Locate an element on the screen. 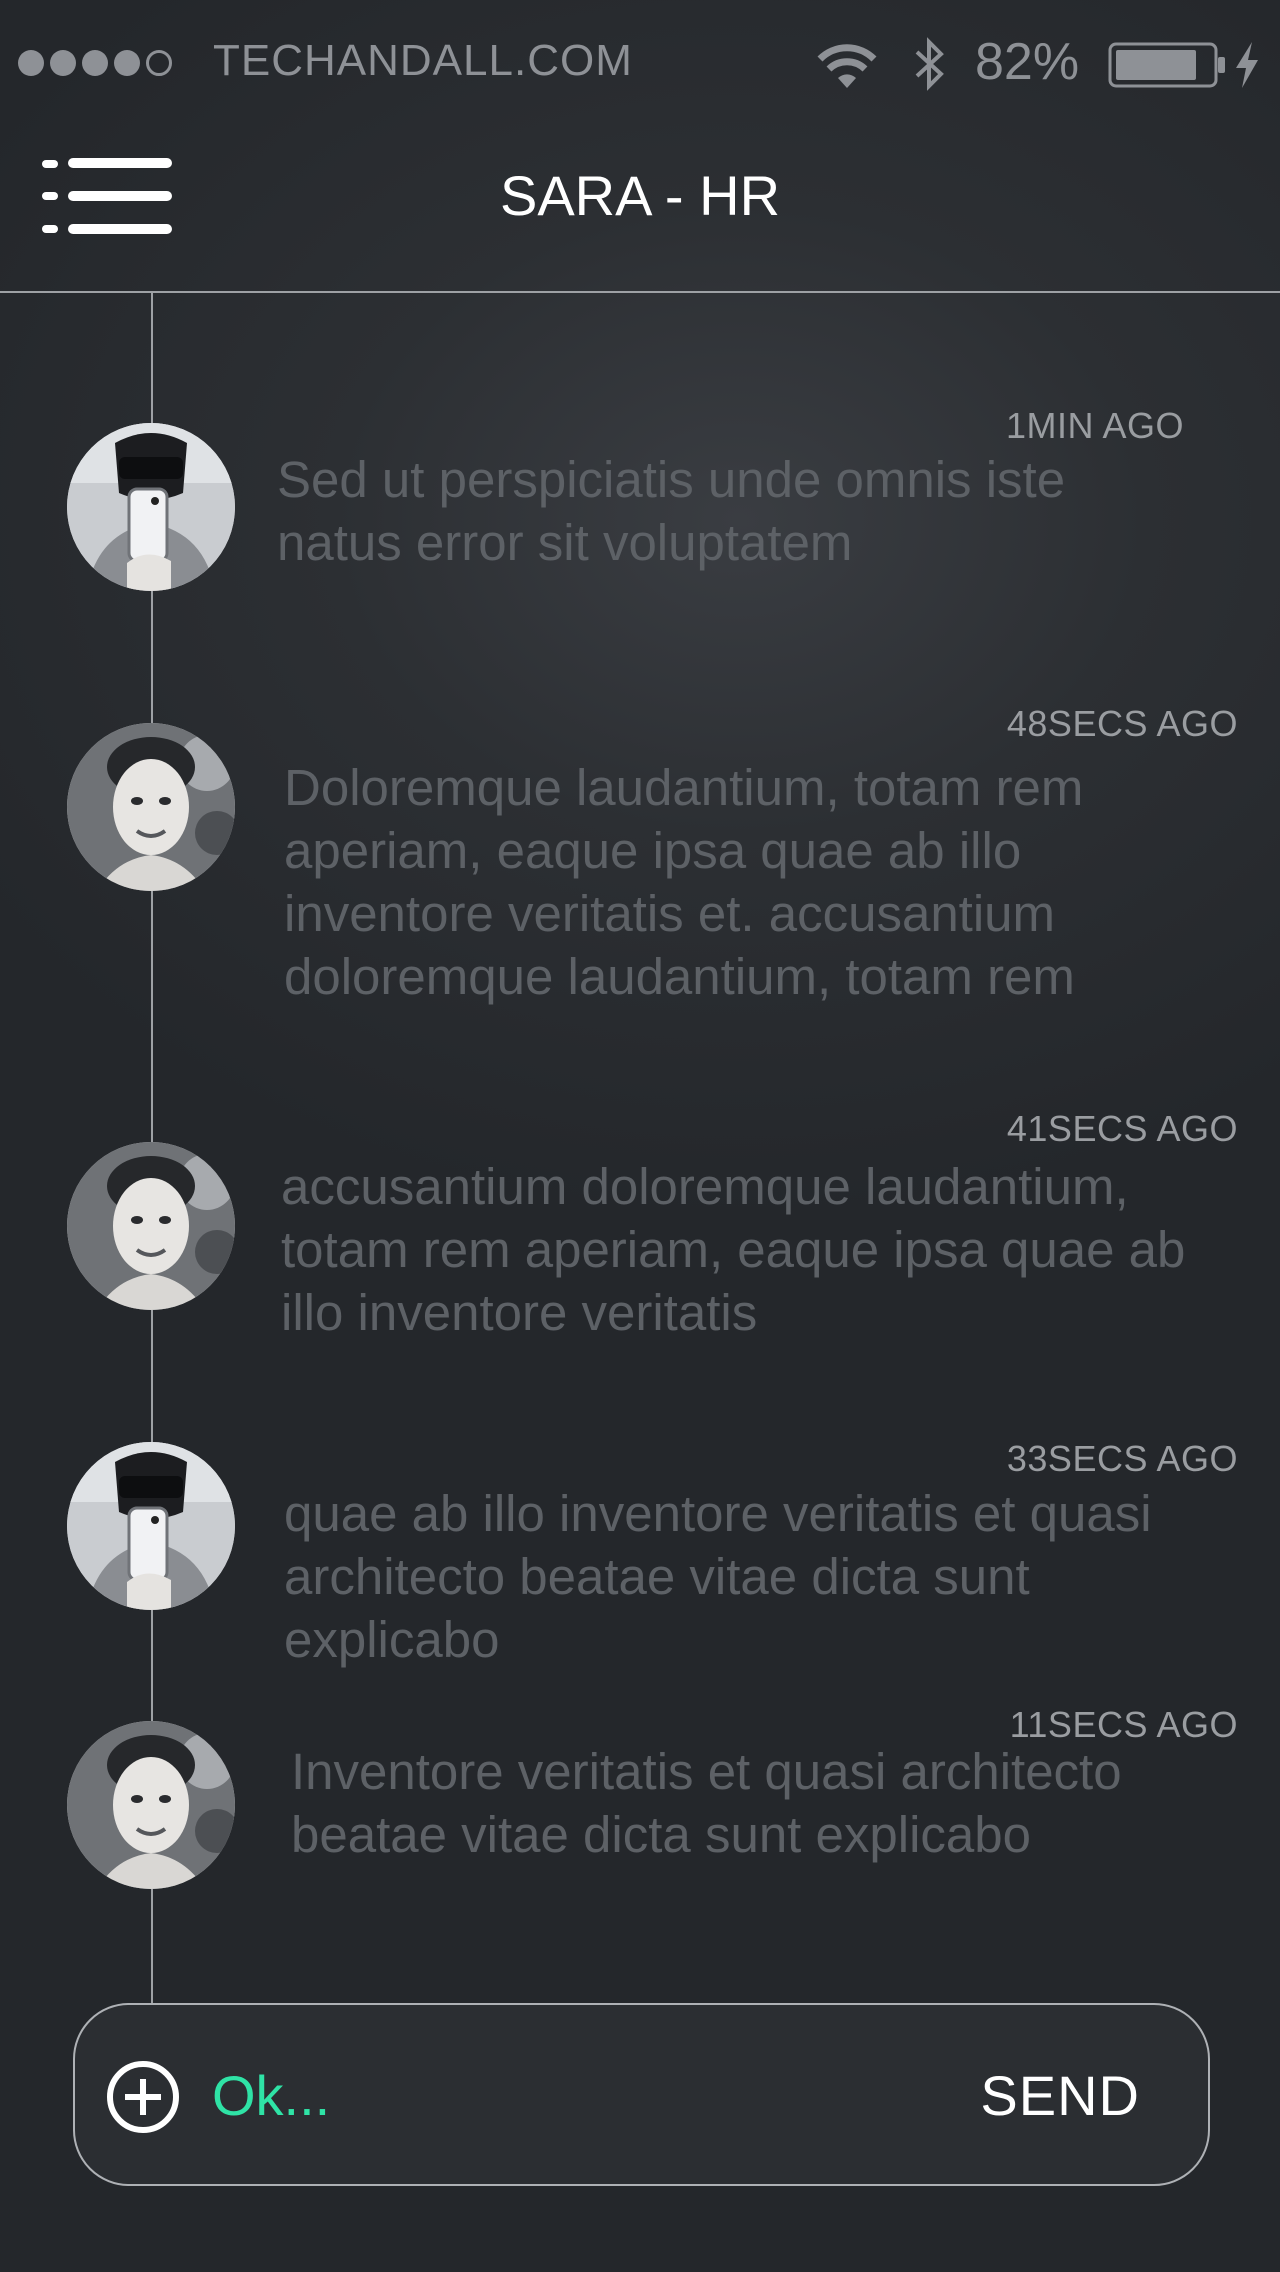  app-header: SARA - HR is located at coordinates (640, 205).